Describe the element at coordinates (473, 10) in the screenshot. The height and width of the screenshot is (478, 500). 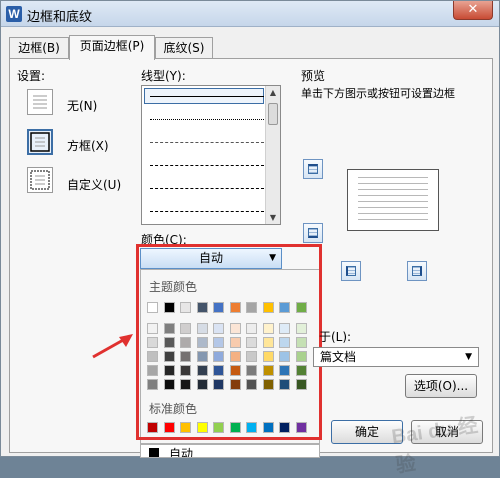
I see `close-button: ✕` at that location.